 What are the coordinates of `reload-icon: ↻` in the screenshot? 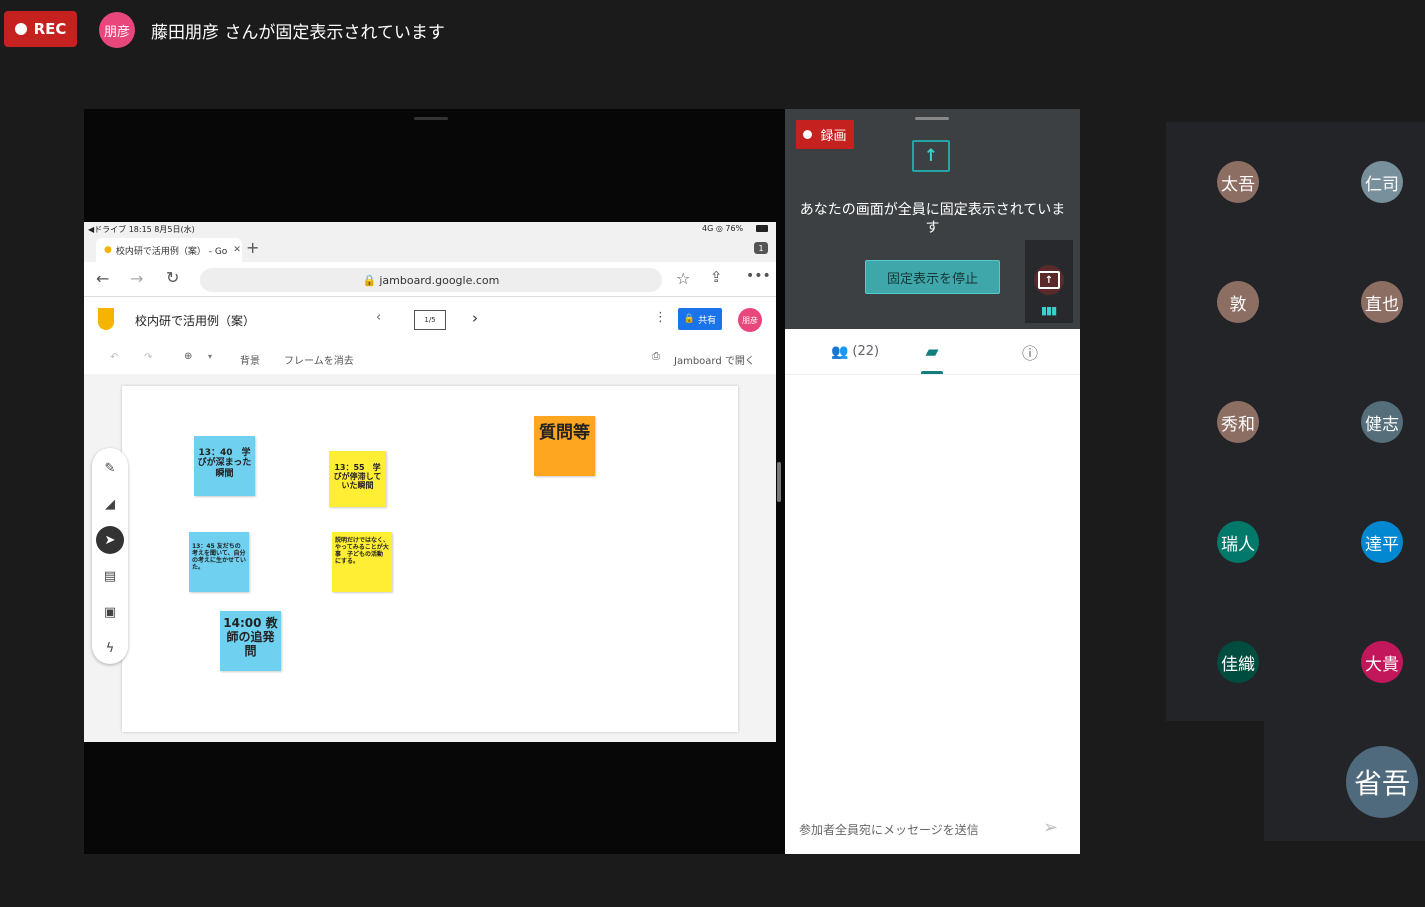 It's located at (172, 277).